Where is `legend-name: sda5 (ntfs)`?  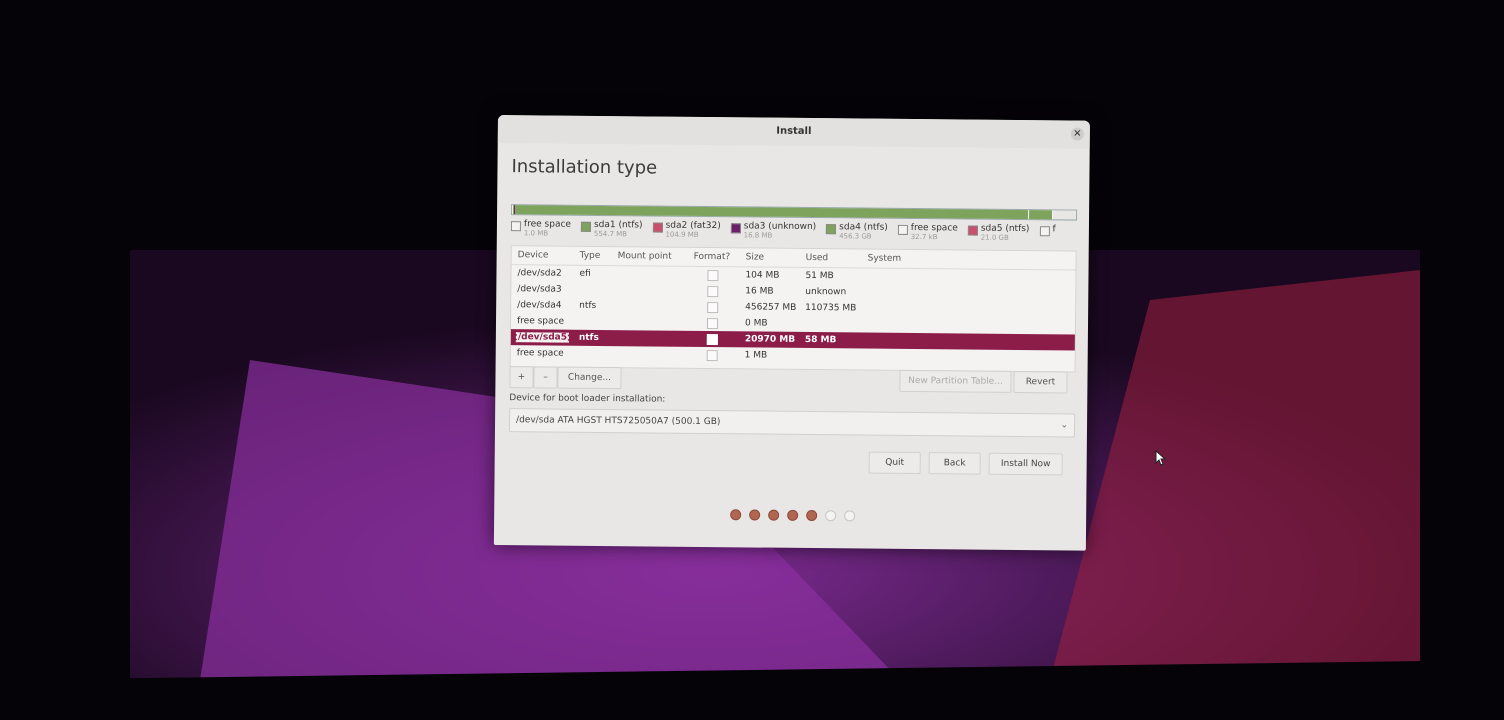 legend-name: sda5 (ntfs) is located at coordinates (1005, 229).